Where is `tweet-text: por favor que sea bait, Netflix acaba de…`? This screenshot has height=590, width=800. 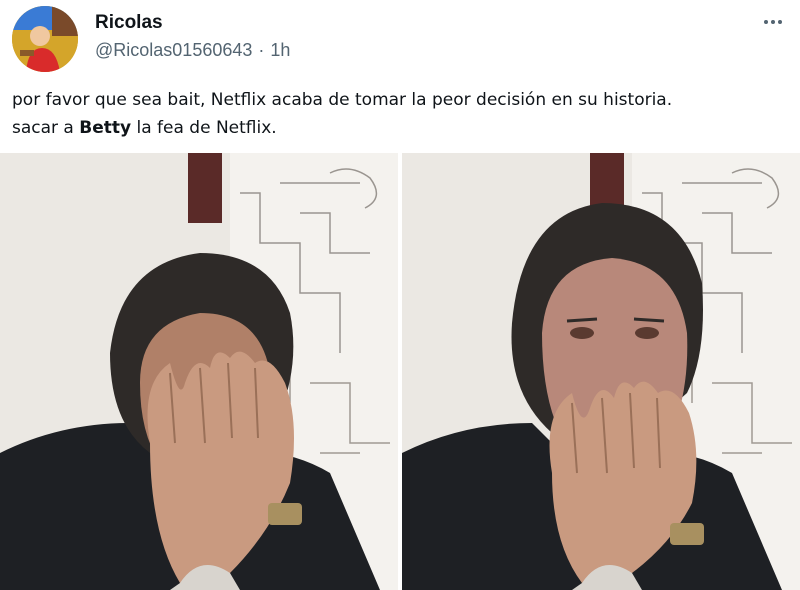
tweet-text: por favor que sea bait, Netflix acaba de… is located at coordinates (400, 114).